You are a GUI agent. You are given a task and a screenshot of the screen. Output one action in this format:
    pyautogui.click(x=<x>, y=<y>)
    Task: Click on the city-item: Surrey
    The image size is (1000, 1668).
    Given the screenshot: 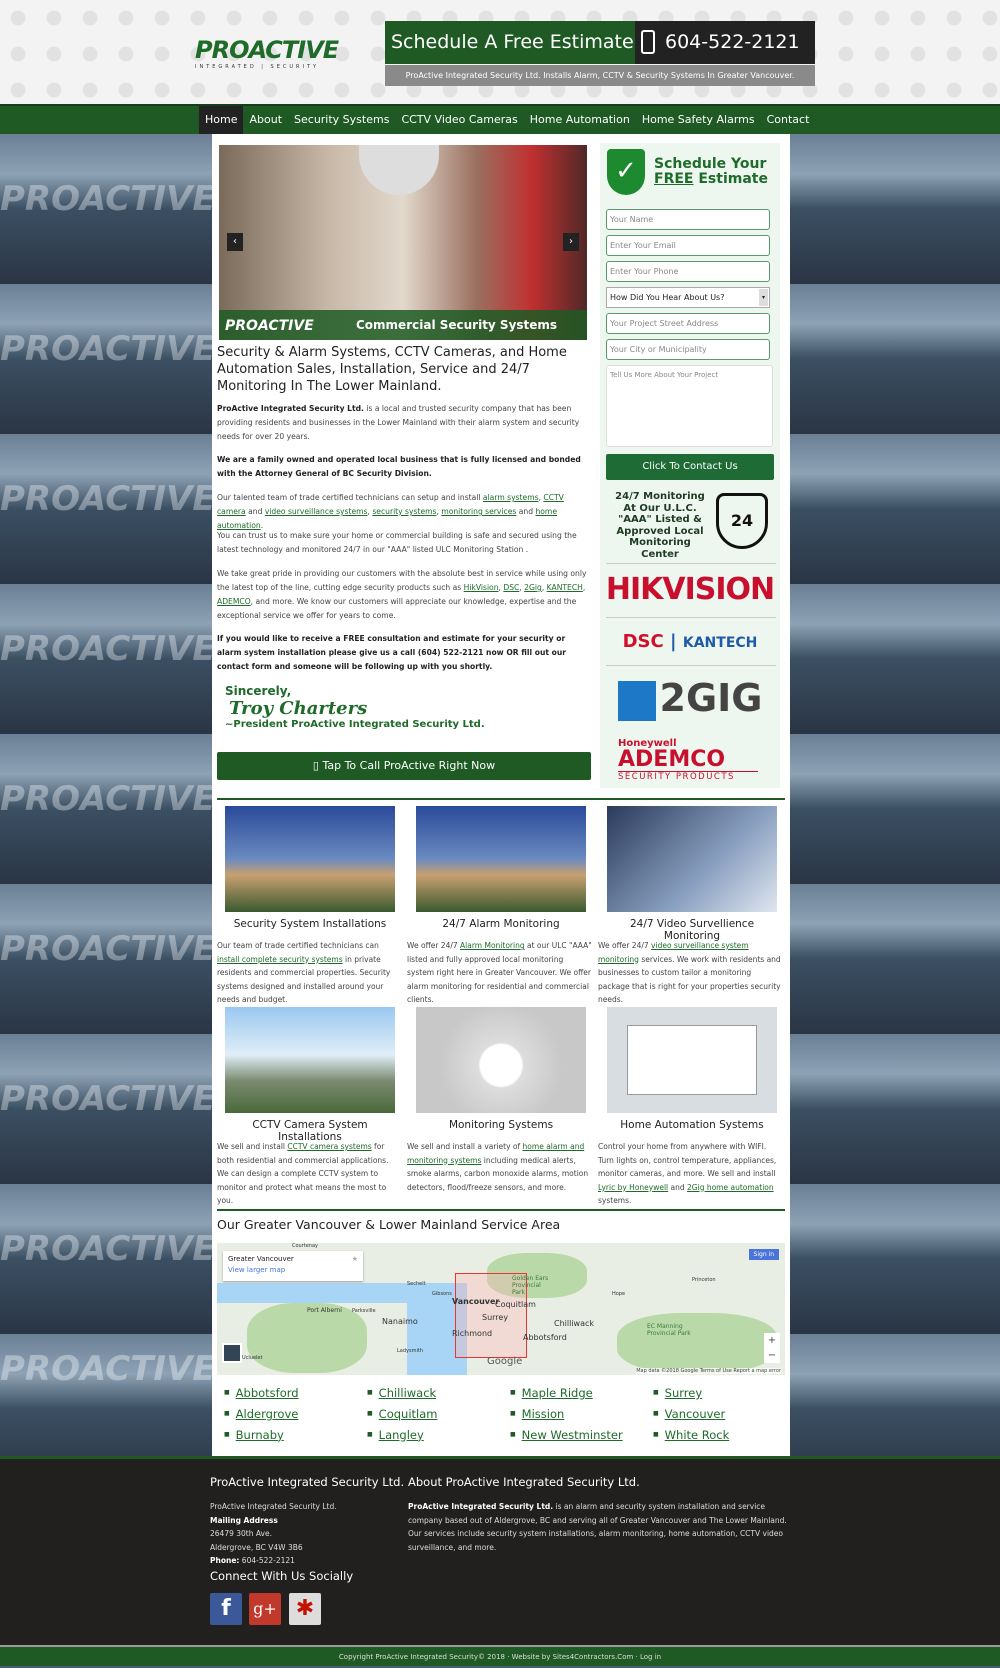 What is the action you would take?
    pyautogui.click(x=723, y=1393)
    